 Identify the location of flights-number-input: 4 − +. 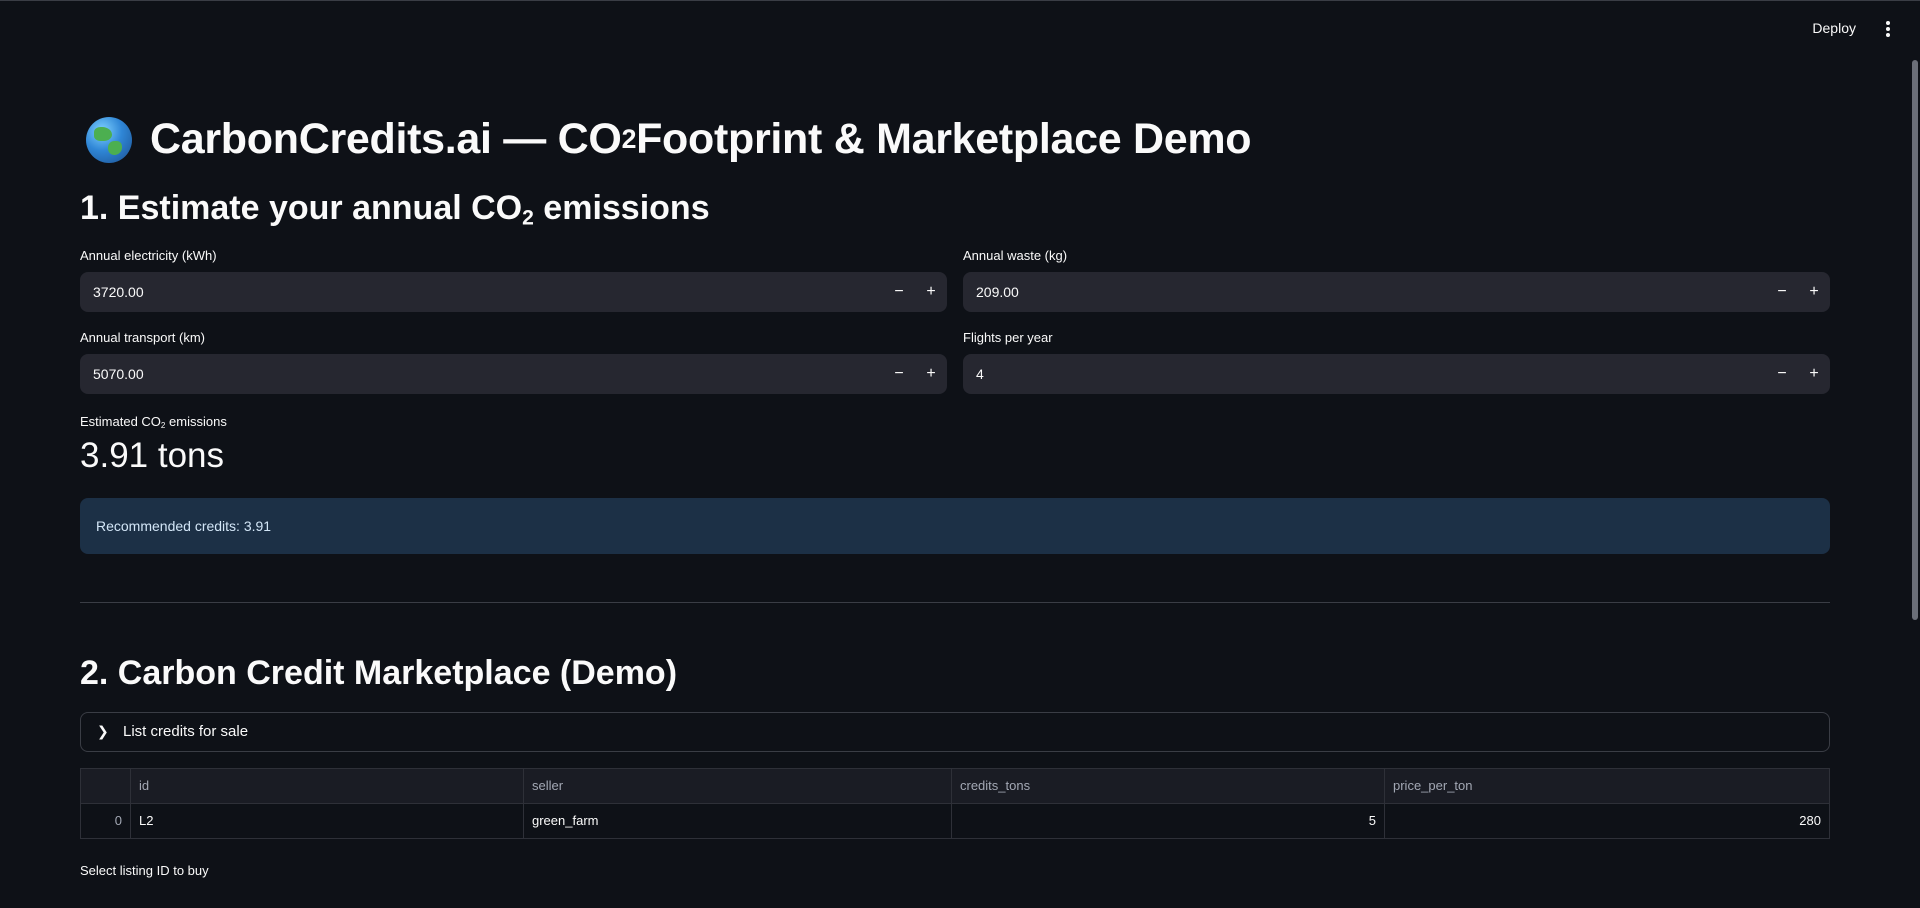
(1396, 374).